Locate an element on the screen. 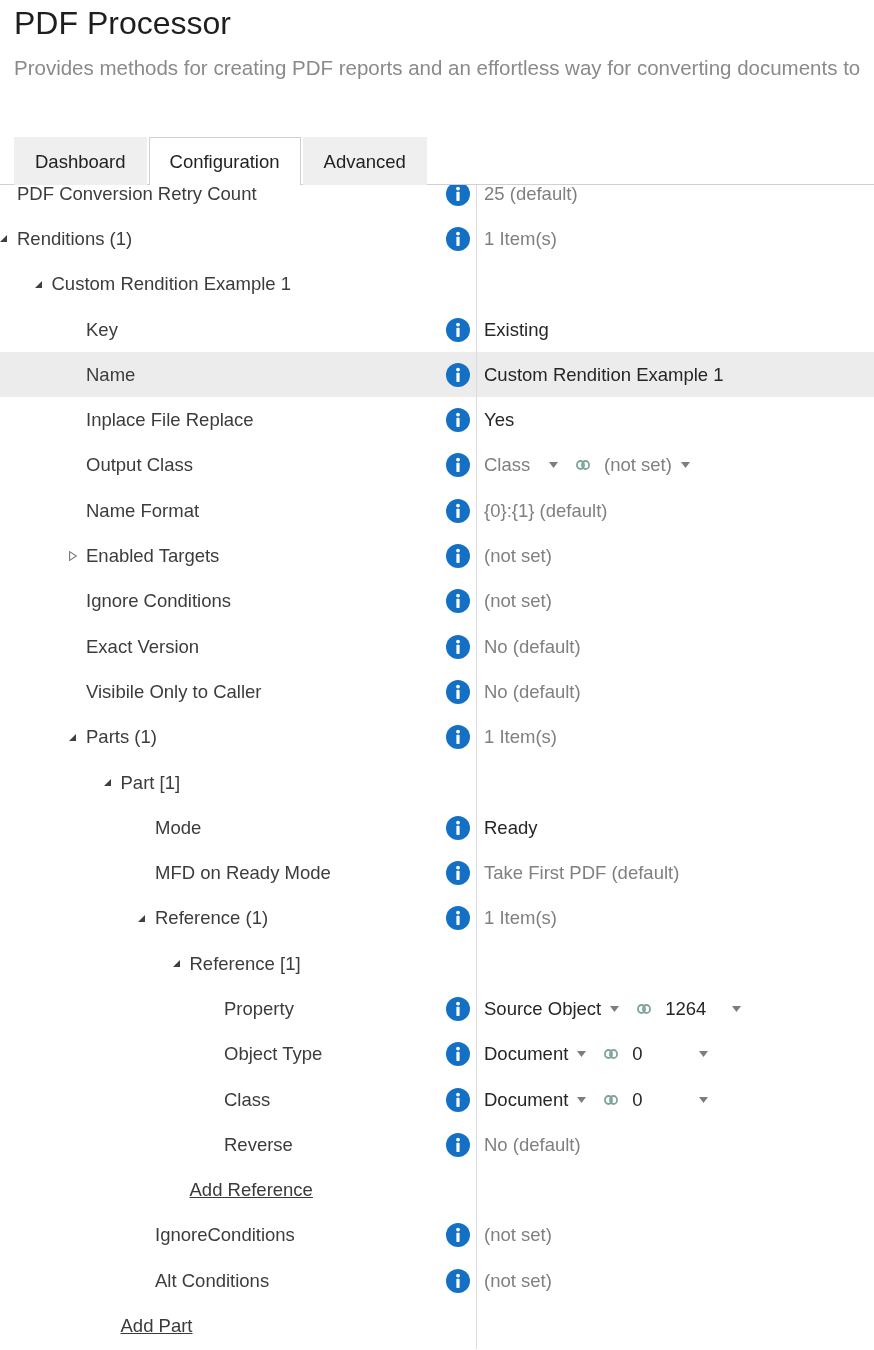  property-label: Class is located at coordinates (247, 1099).